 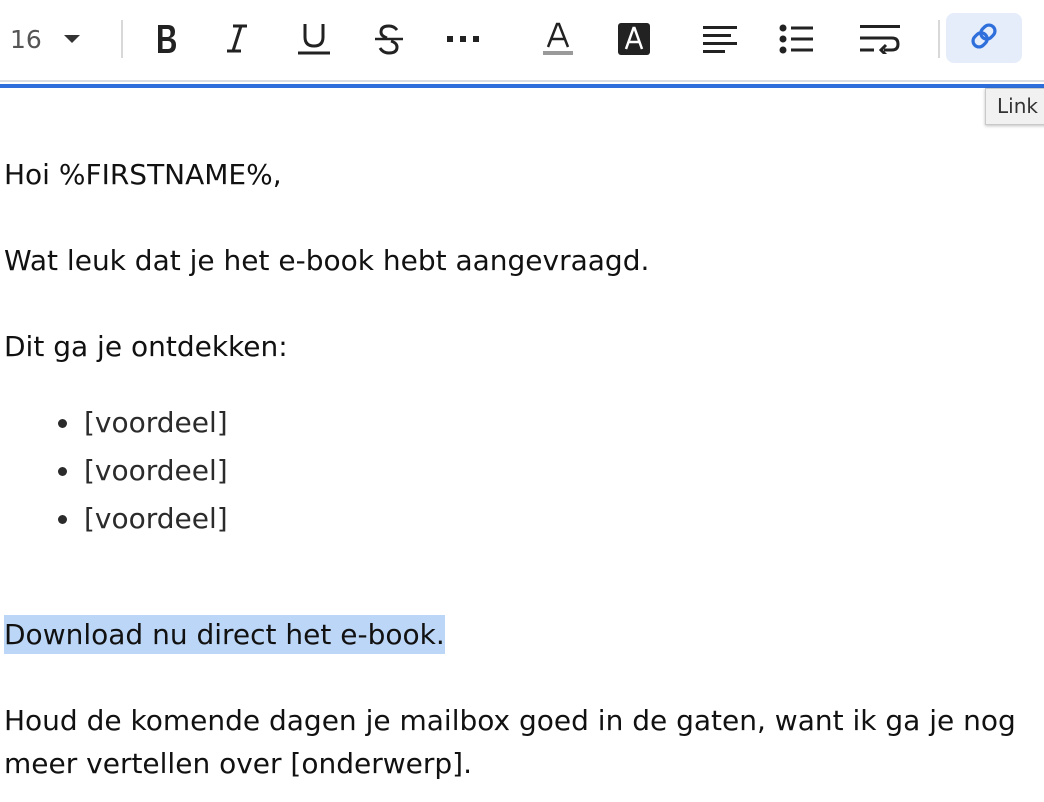 I want to click on underline-icon, so click(x=314, y=39).